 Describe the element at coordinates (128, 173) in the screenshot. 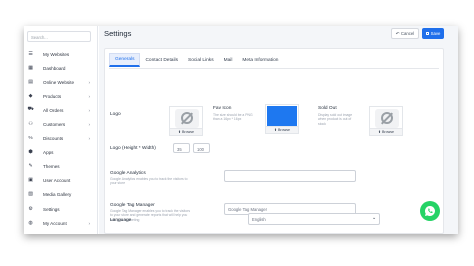

I see `ga-label: Google Analytics` at that location.